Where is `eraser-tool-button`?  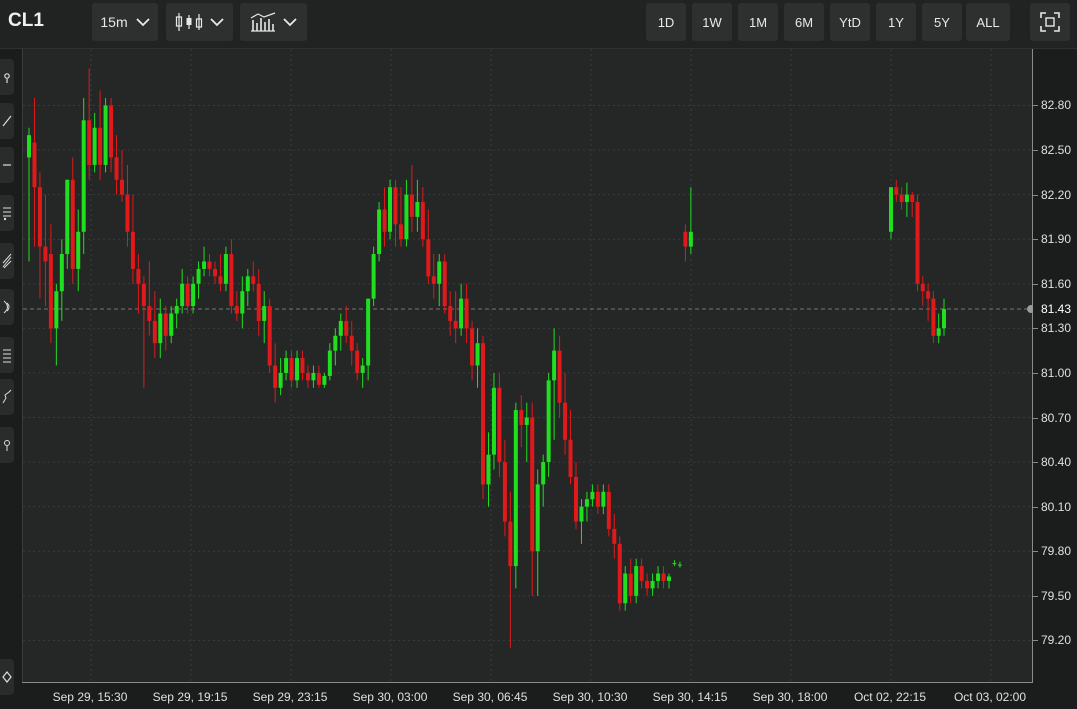
eraser-tool-button is located at coordinates (7, 677).